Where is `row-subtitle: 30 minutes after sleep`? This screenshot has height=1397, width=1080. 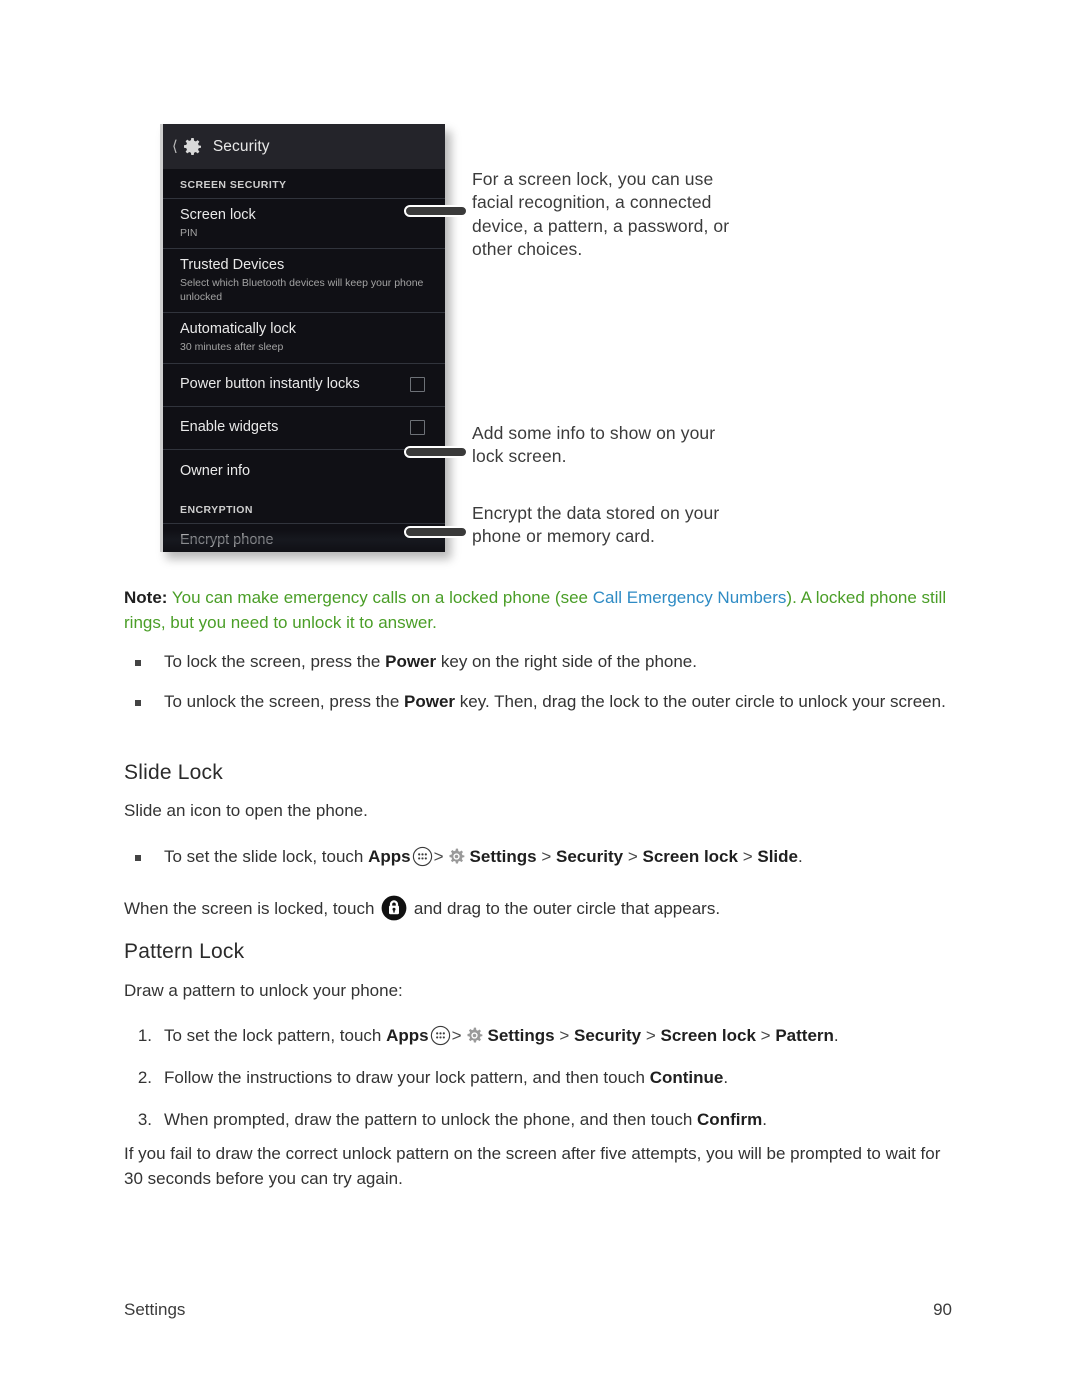 row-subtitle: 30 minutes after sleep is located at coordinates (232, 346).